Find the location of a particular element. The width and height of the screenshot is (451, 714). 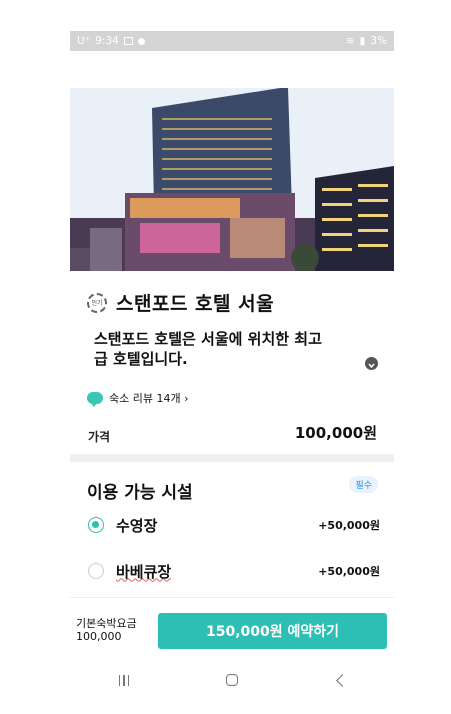

back-button is located at coordinates (340, 680).